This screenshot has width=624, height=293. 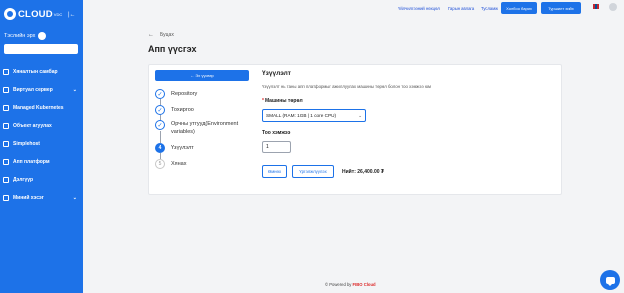 I want to click on machine-type-select: SMALL (RAM: 1GB | 1 core CPU) ⌄, so click(x=314, y=115).